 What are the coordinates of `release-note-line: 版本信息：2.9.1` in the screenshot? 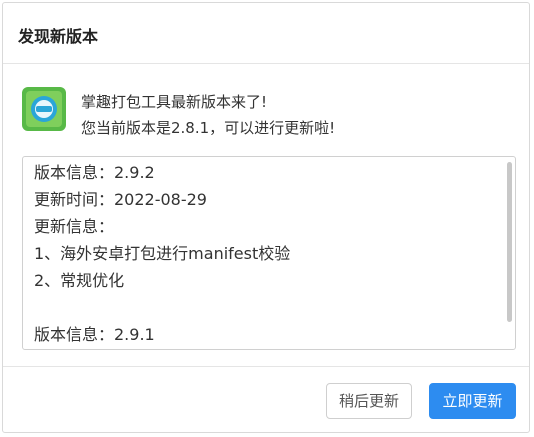 It's located at (94, 334).